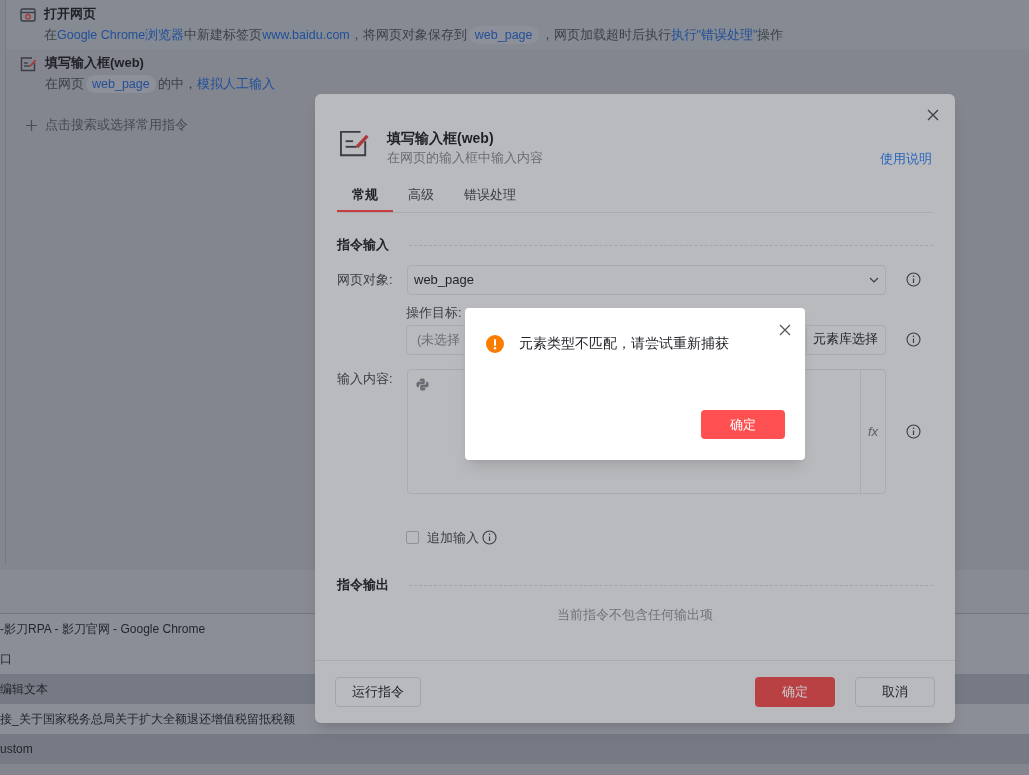 Image resolution: width=1029 pixels, height=775 pixels. I want to click on warning-icon, so click(495, 343).